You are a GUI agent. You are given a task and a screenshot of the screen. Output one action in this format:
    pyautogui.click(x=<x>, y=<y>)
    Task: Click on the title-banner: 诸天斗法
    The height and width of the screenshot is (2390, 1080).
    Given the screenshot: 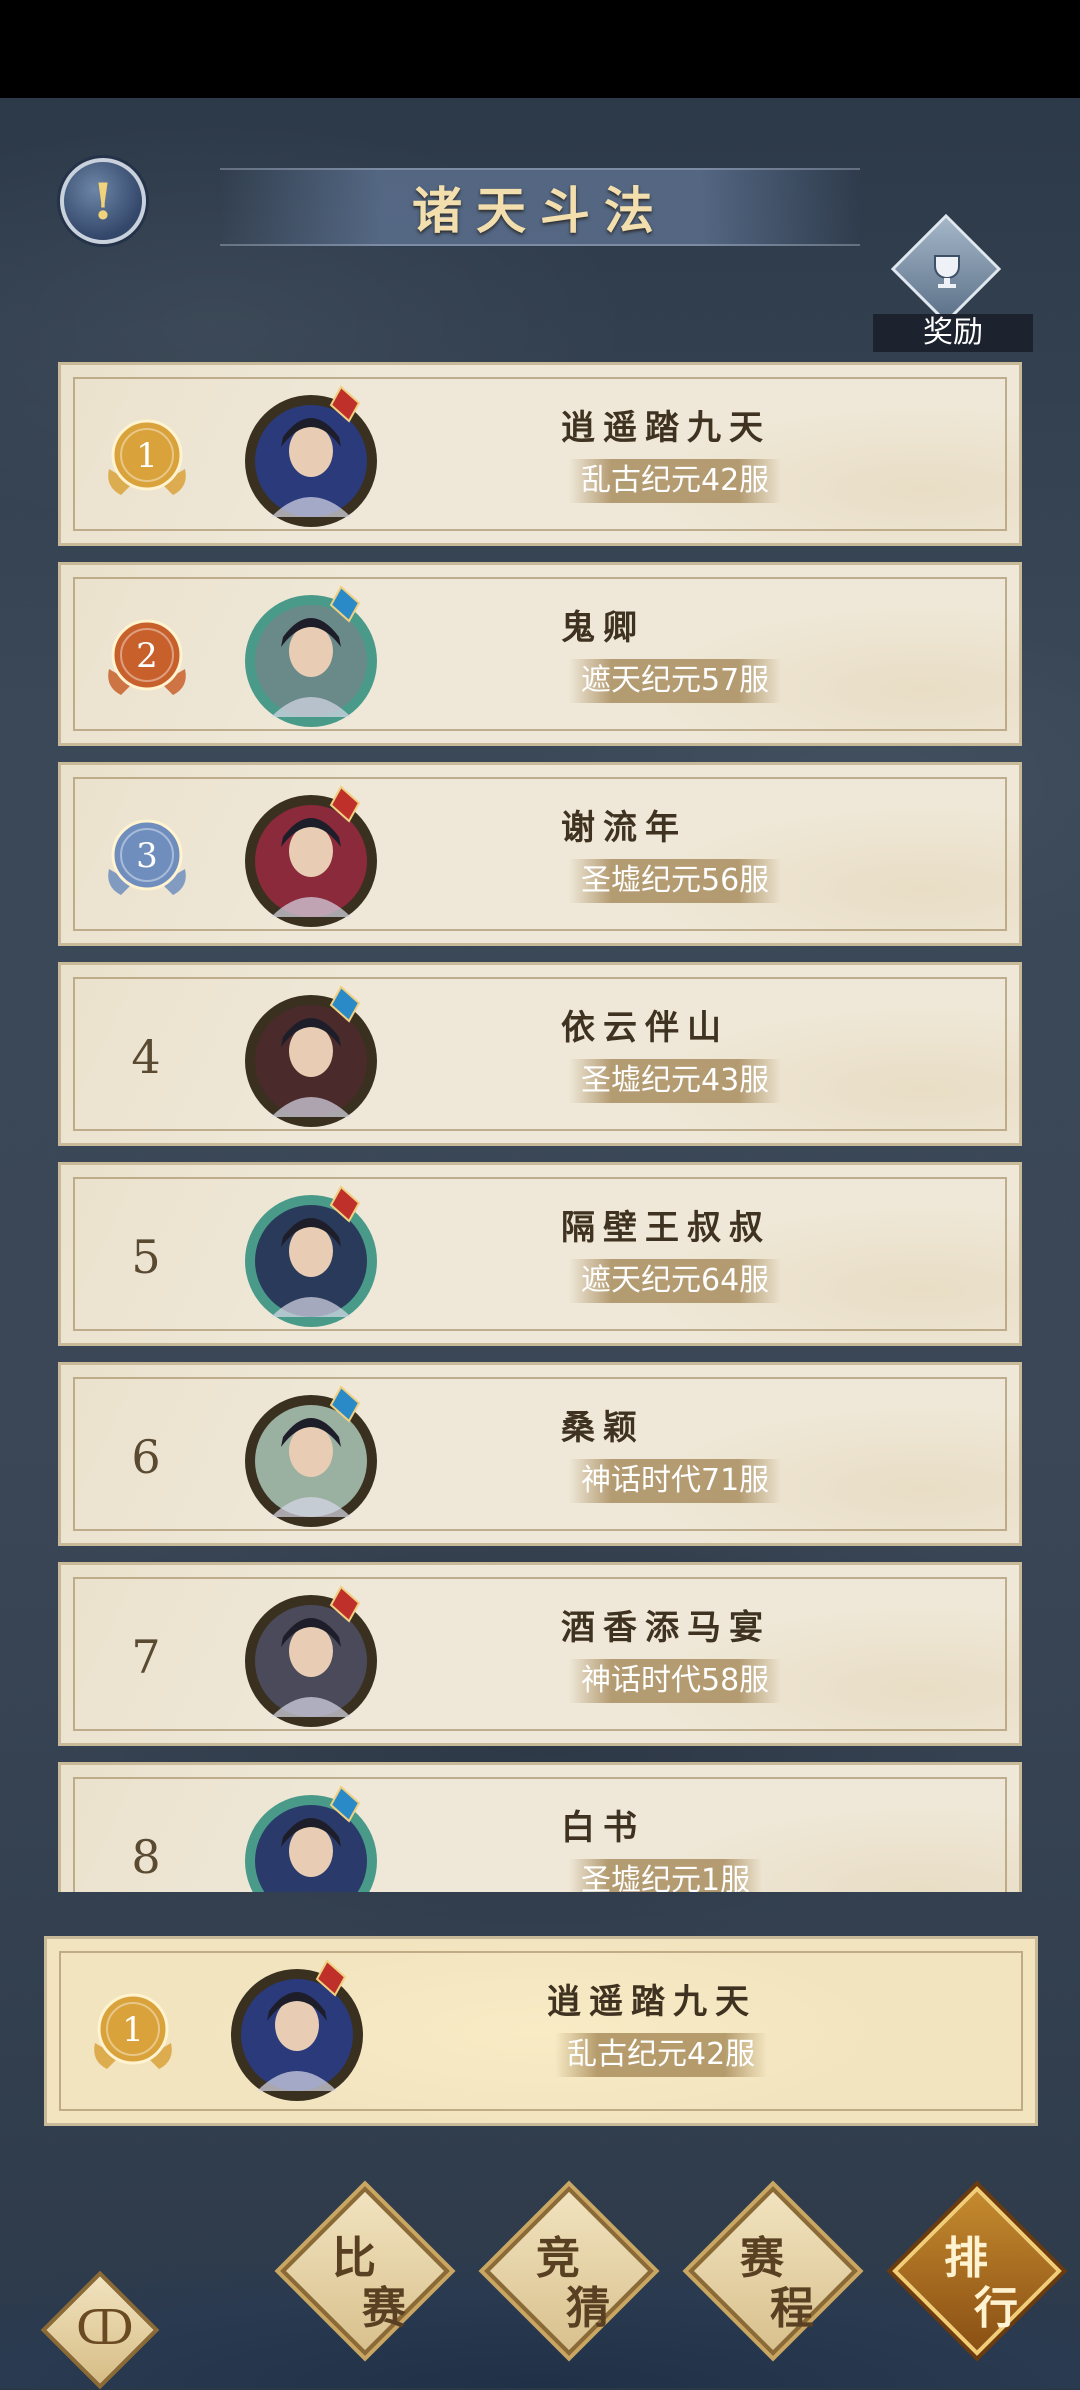 What is the action you would take?
    pyautogui.click(x=540, y=207)
    